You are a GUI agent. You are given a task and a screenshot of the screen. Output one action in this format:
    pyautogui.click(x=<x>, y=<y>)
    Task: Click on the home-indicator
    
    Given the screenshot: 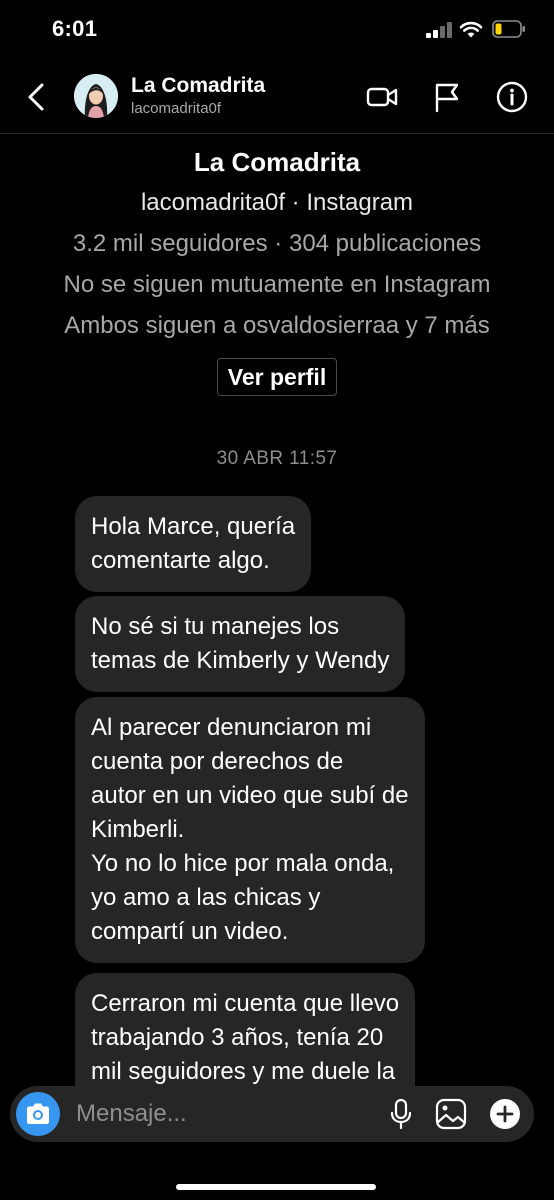 What is the action you would take?
    pyautogui.click(x=276, y=1187)
    